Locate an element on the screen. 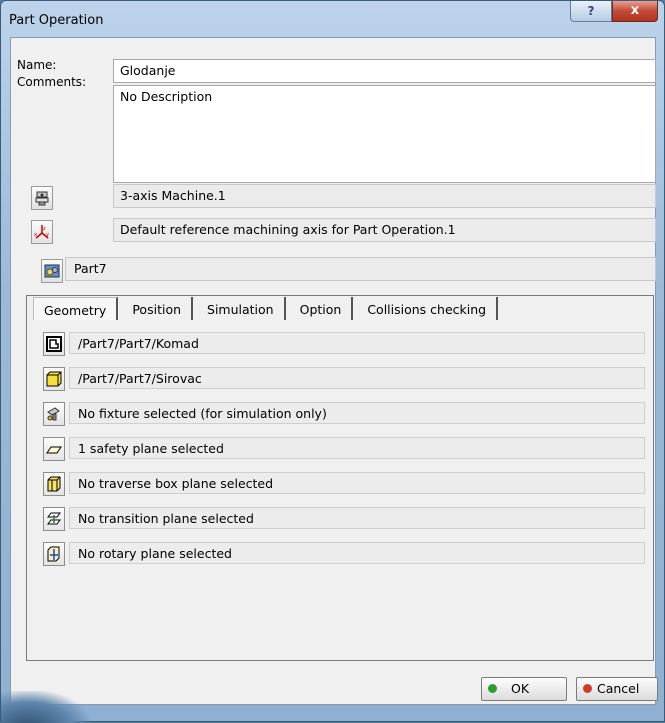 The image size is (665, 723). comments-label: Comments: is located at coordinates (52, 82).